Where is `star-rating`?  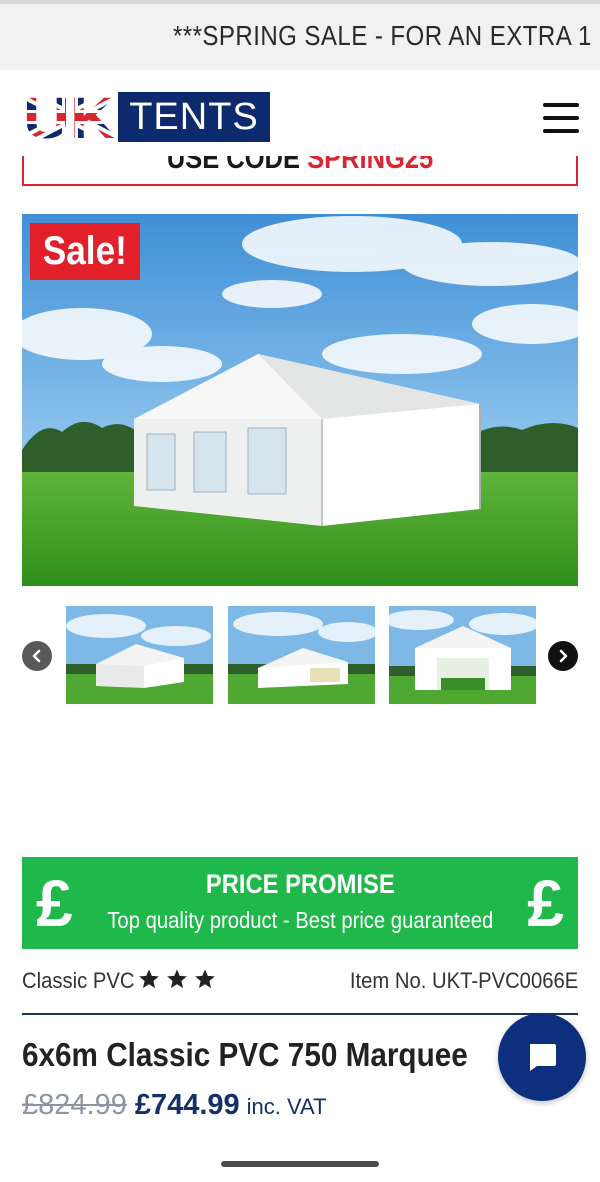 star-rating is located at coordinates (177, 979).